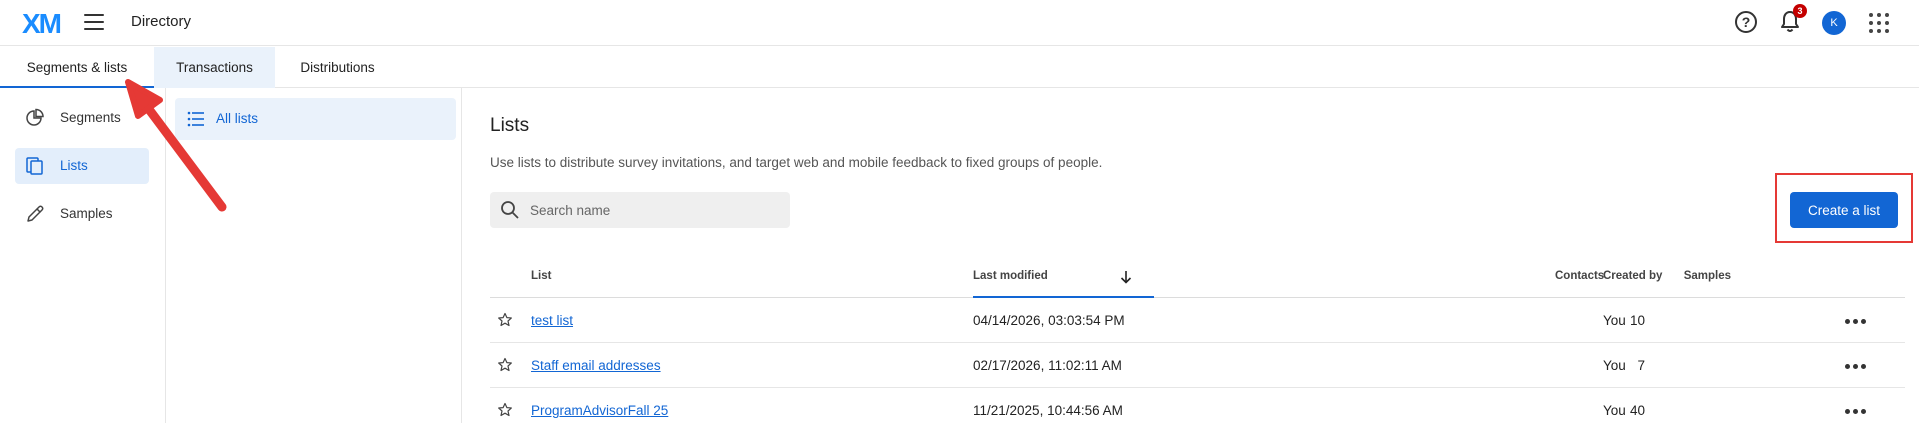 This screenshot has width=1919, height=423. What do you see at coordinates (1063, 279) in the screenshot?
I see `column-header-last-modified: Last modified` at bounding box center [1063, 279].